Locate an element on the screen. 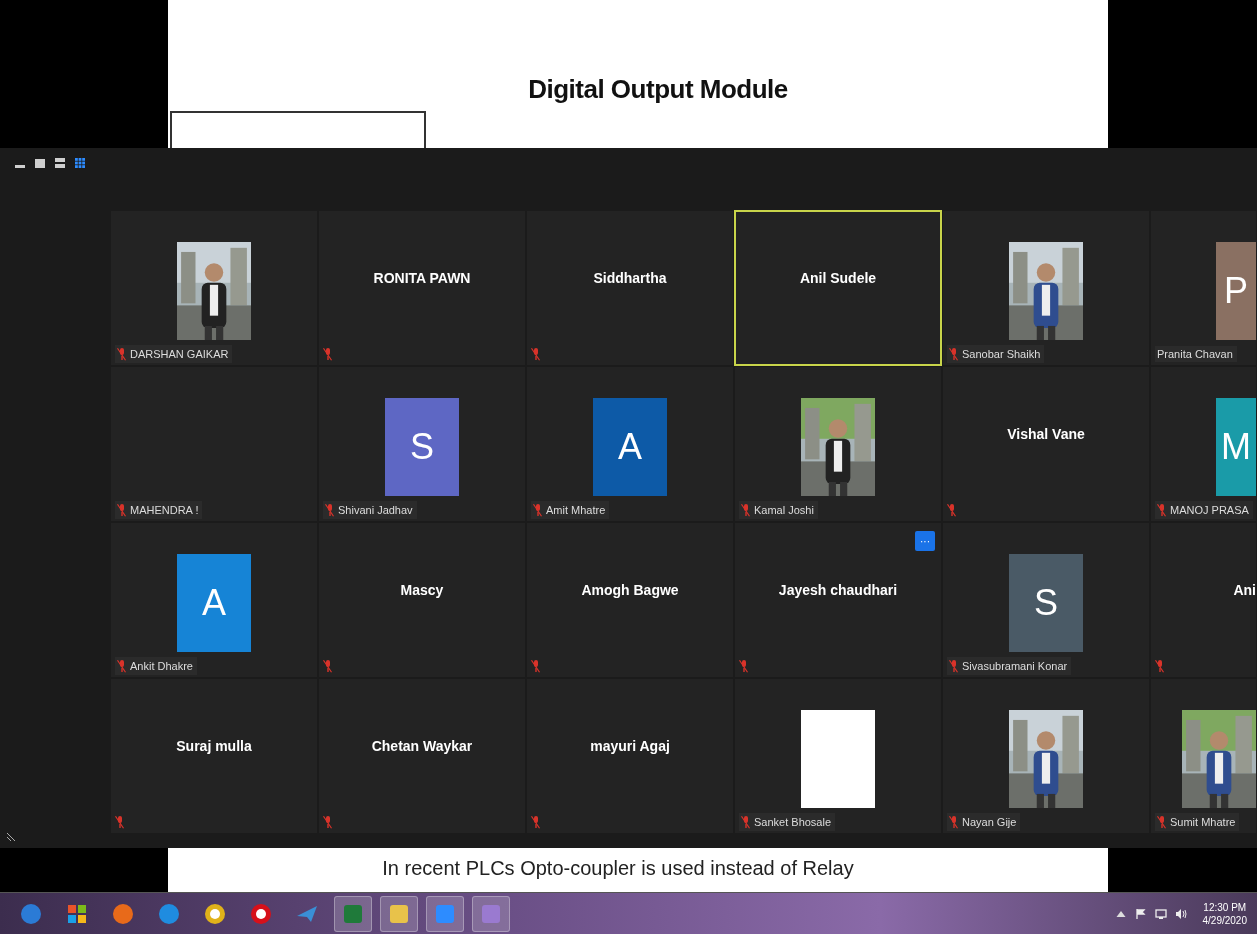  participant-name: DARSHAN GAIKAR is located at coordinates (179, 354).